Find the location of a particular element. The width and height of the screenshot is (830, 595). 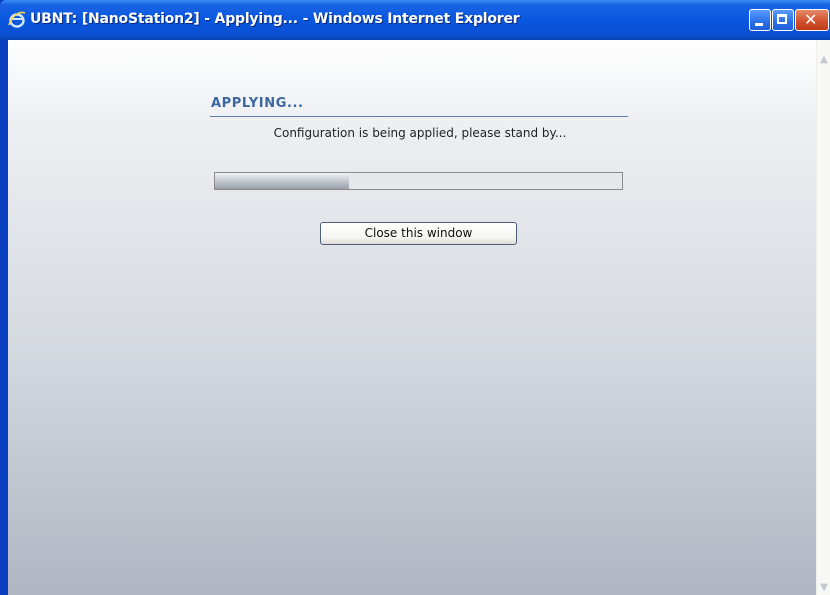

heading-divider is located at coordinates (419, 116).